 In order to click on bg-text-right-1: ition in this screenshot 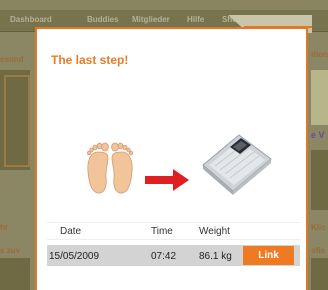, I will do `click(319, 54)`.